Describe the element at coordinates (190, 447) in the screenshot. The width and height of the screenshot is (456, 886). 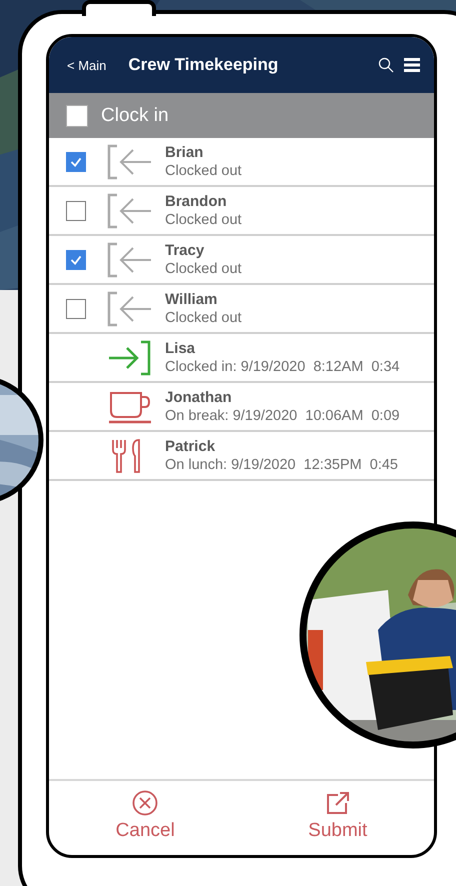
I see `crew-name: Patrick` at that location.